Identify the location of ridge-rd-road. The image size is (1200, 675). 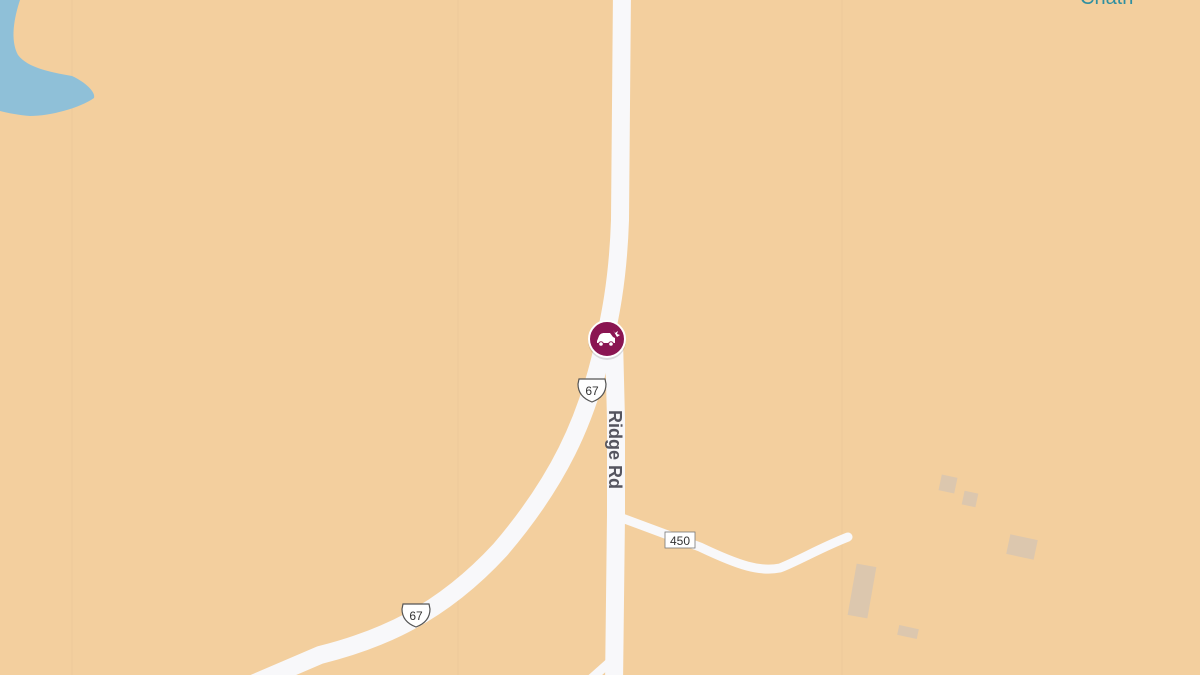
(615, 503).